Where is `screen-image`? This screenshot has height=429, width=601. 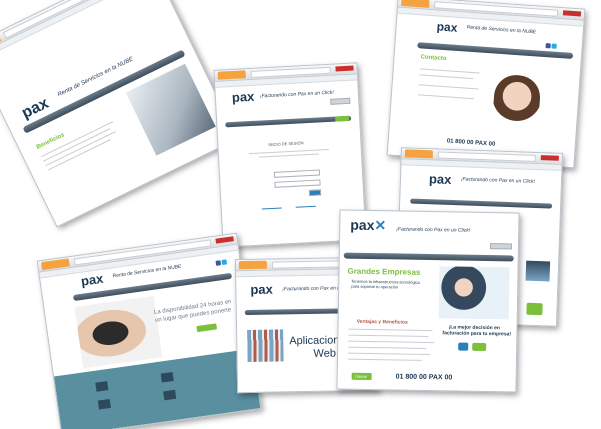
screen-image is located at coordinates (538, 271).